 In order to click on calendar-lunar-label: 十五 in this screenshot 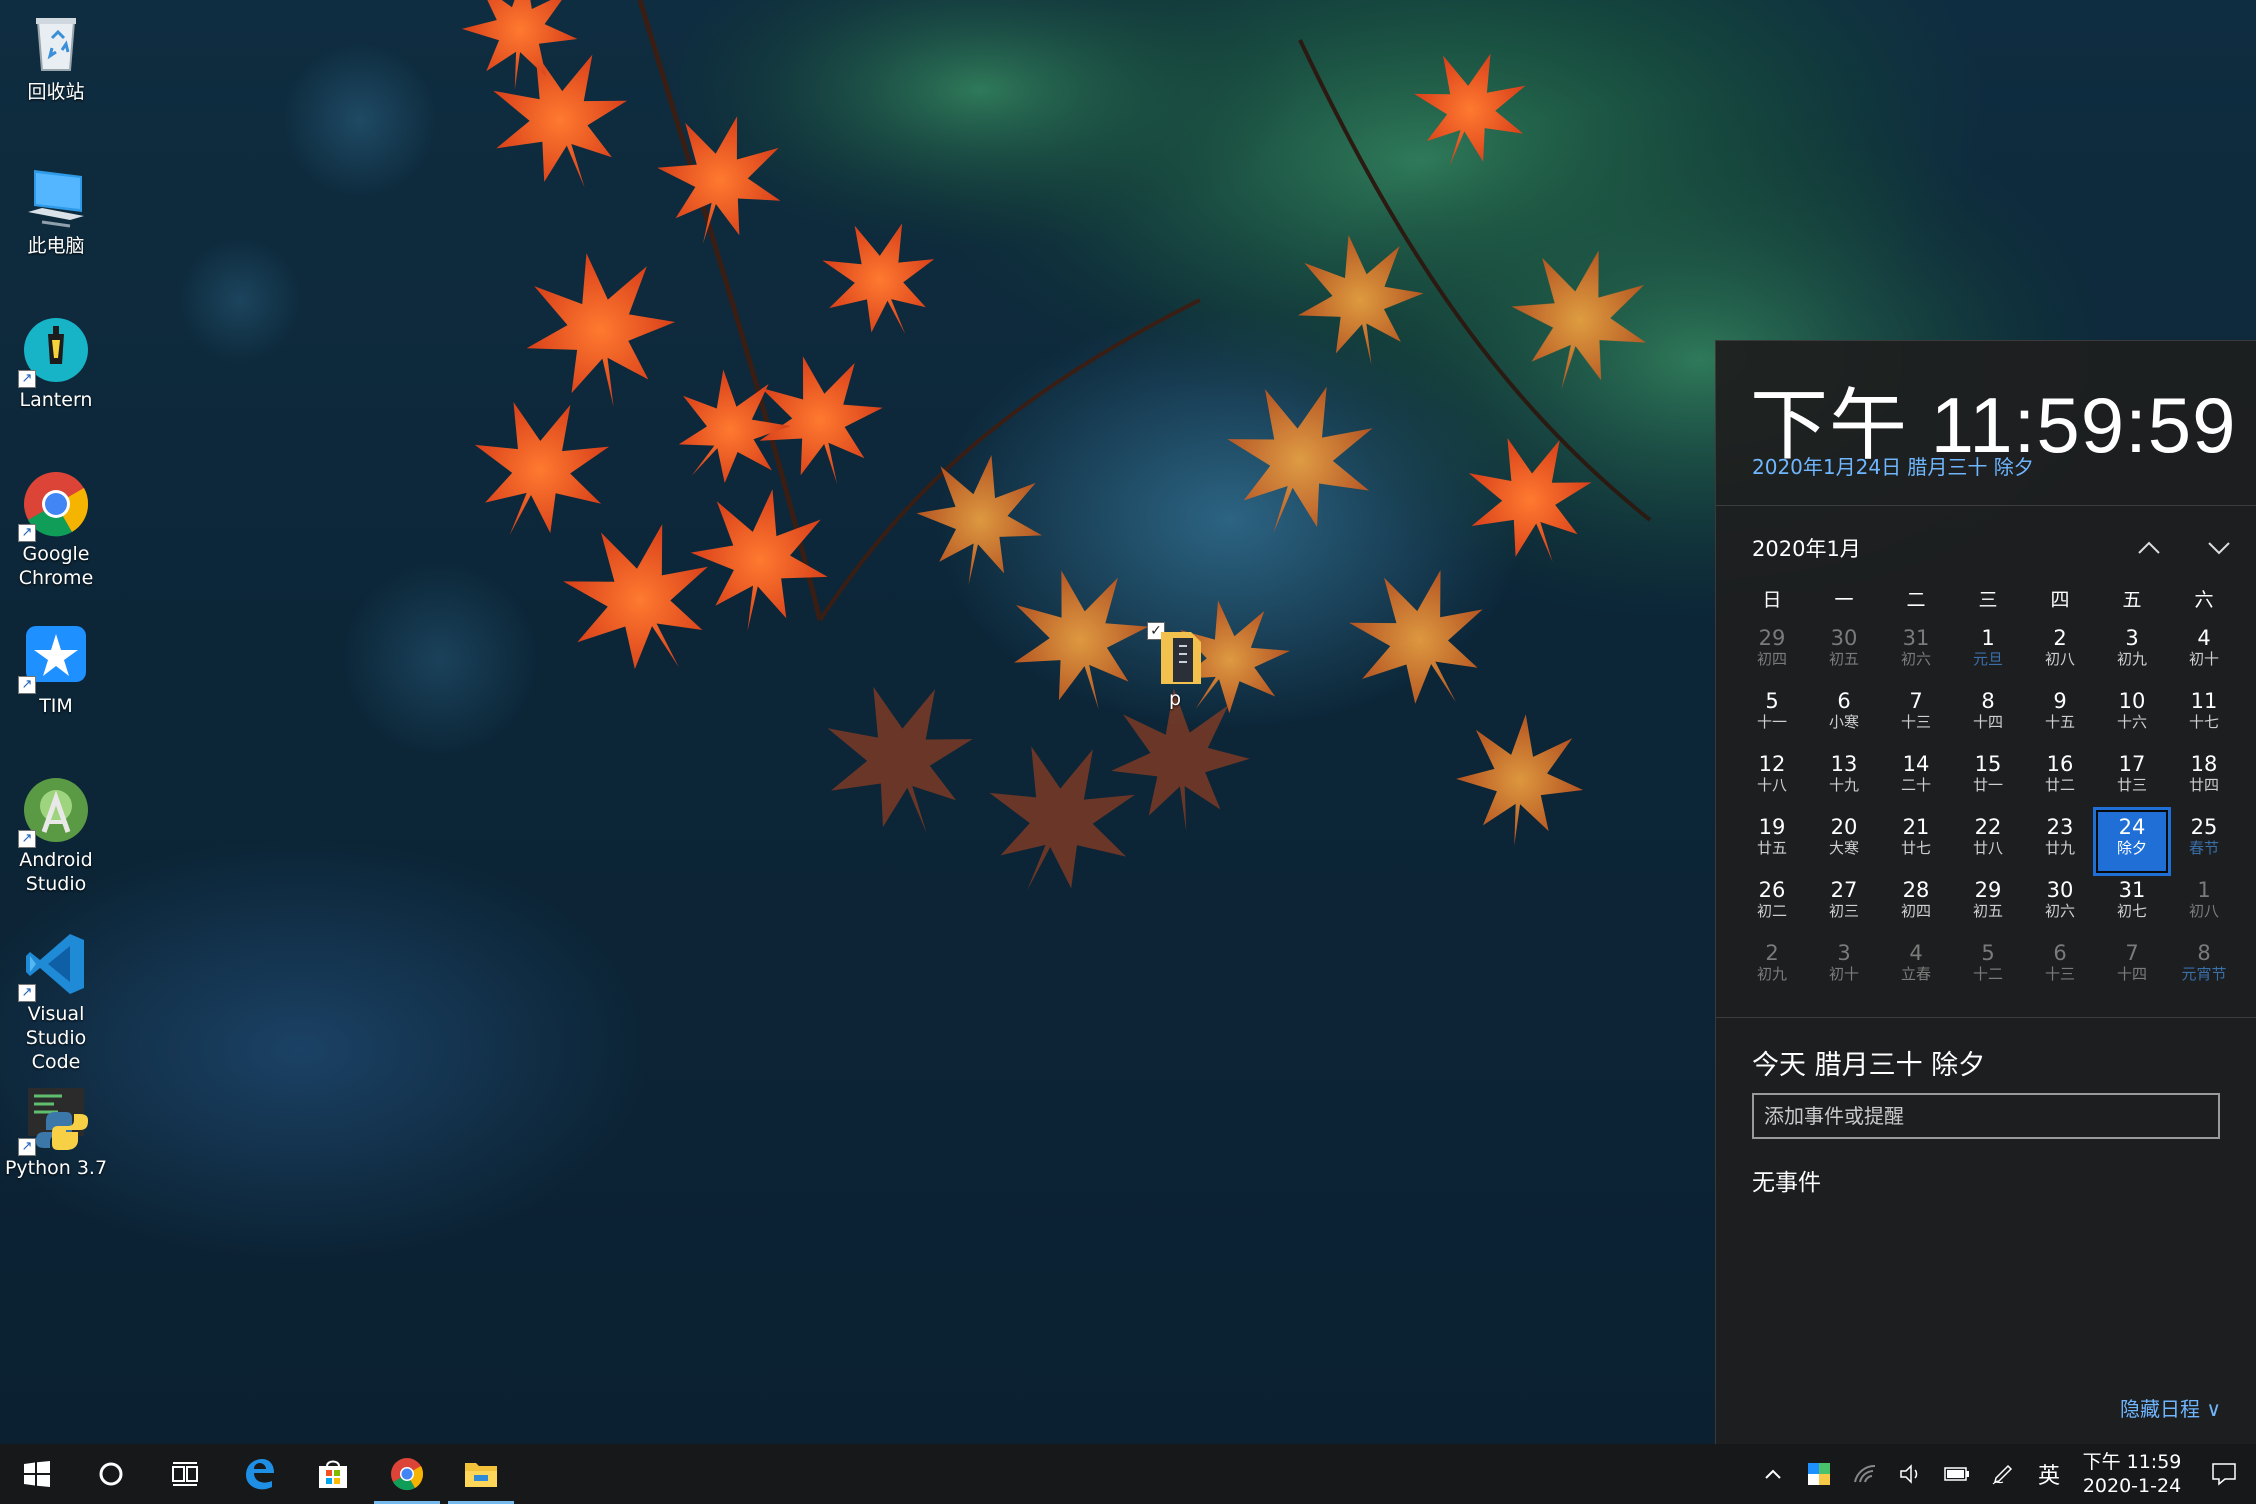, I will do `click(2059, 722)`.